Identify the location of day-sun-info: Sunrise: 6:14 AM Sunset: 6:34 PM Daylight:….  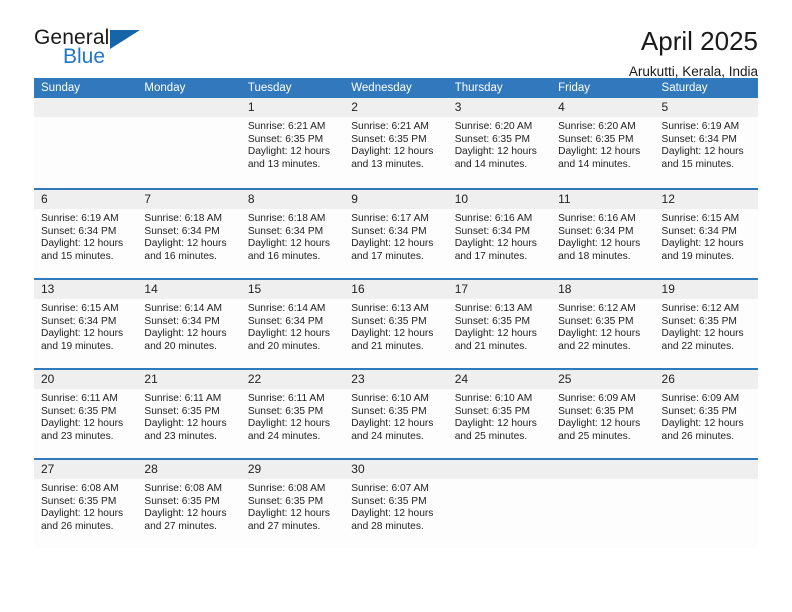
(292, 326).